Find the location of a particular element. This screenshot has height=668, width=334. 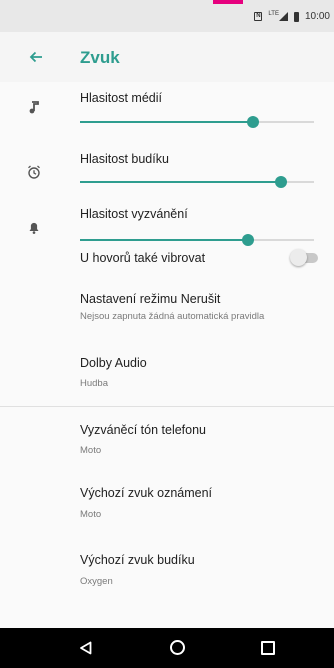

vibrate-toggle is located at coordinates (305, 258).